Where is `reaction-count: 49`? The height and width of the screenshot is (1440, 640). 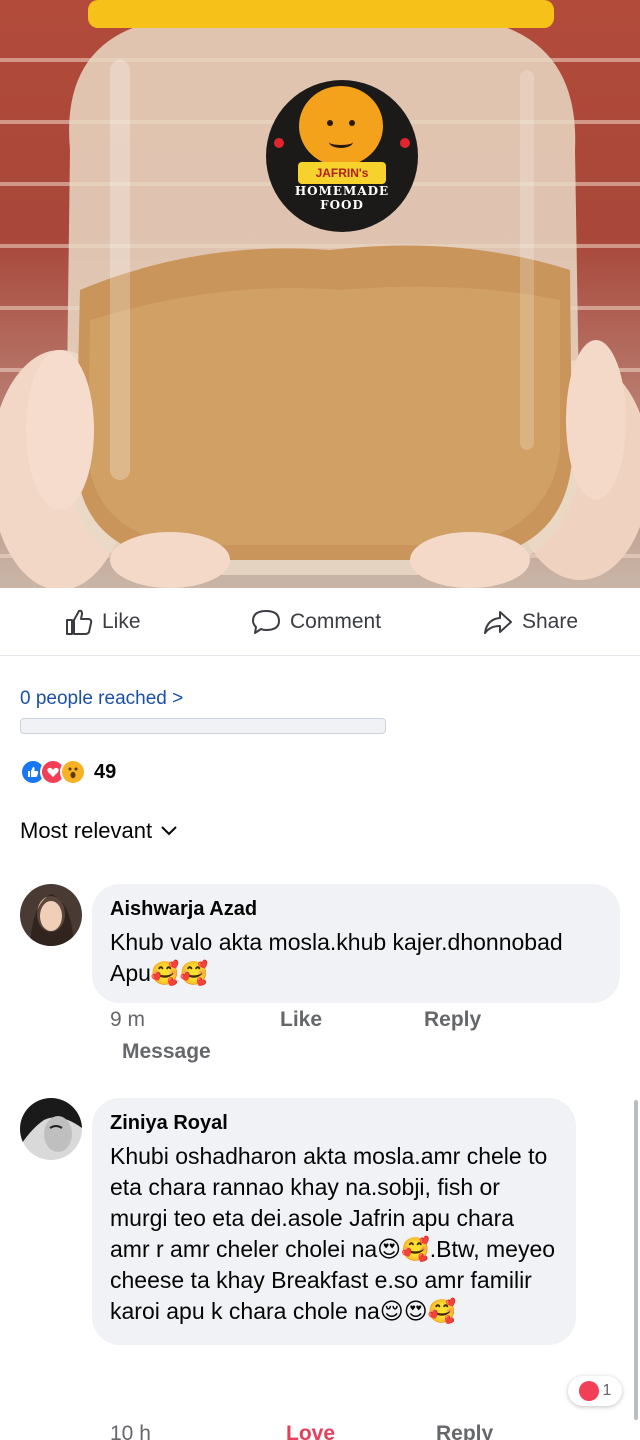 reaction-count: 49 is located at coordinates (105, 771).